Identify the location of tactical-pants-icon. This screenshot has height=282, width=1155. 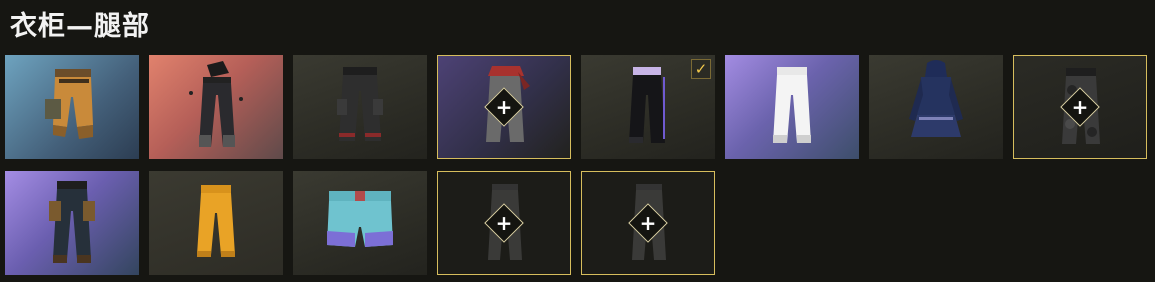
(72, 222).